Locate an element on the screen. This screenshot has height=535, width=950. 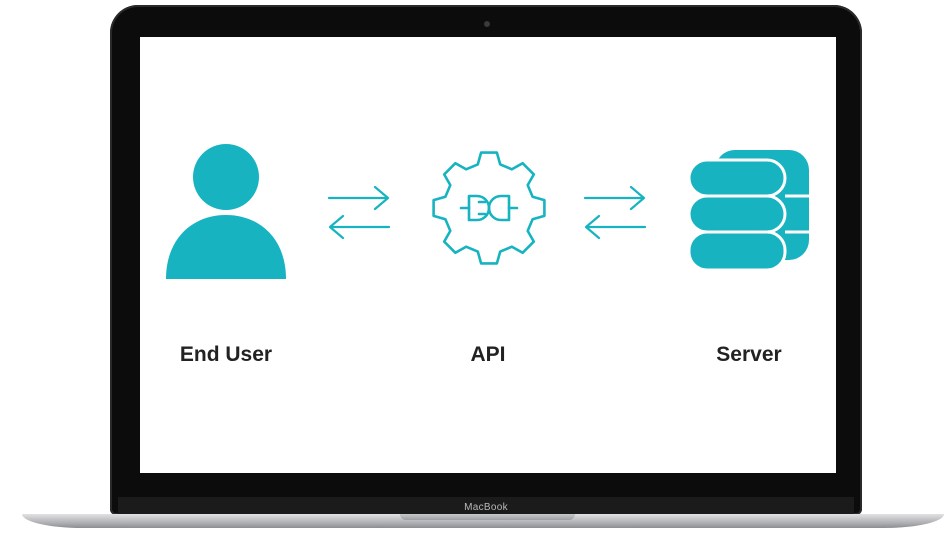
camera-icon is located at coordinates (487, 24).